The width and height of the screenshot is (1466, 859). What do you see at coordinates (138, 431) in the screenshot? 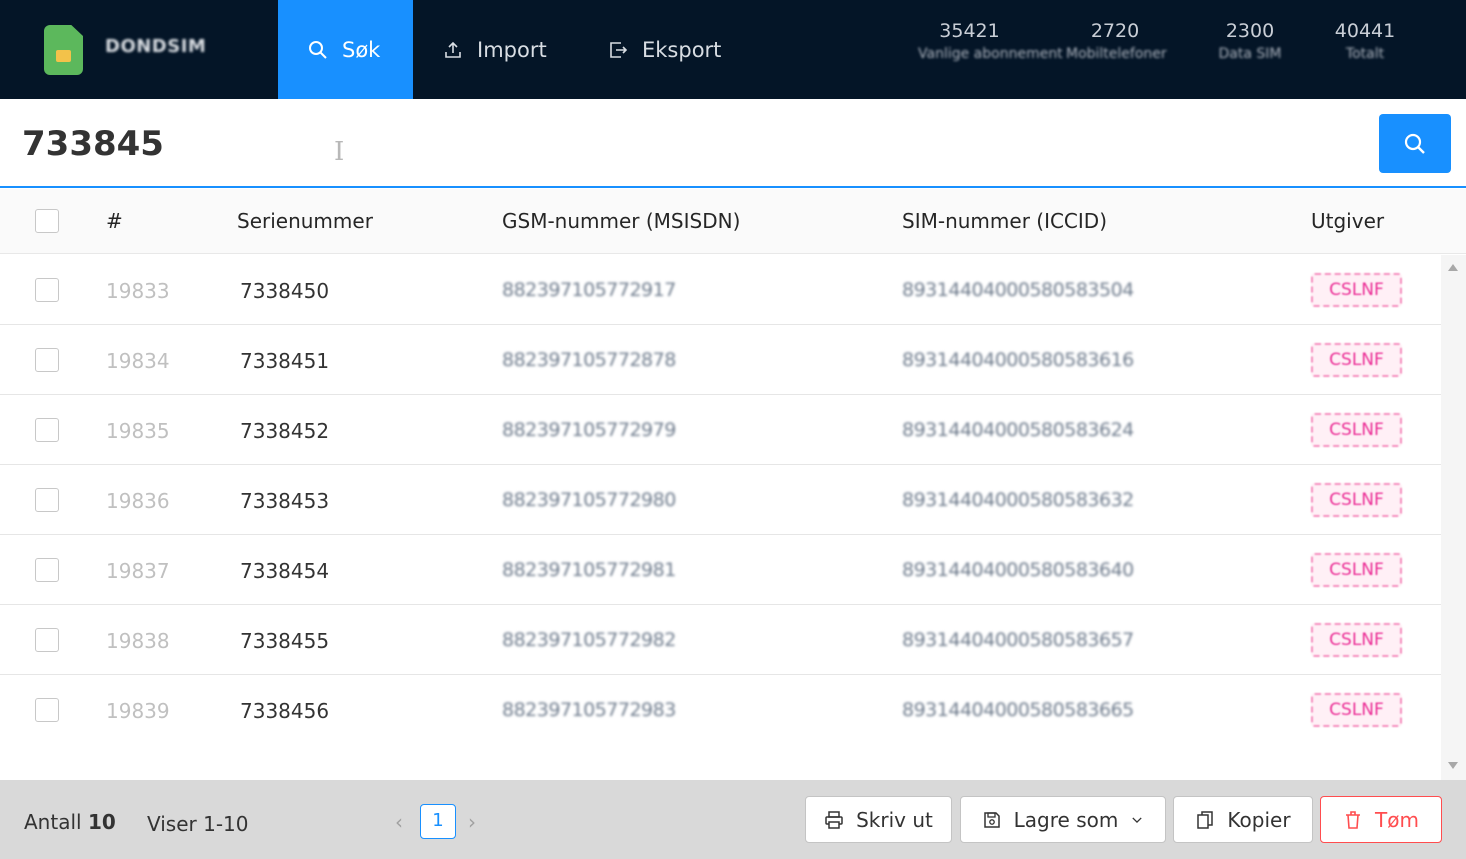
I see `row-index: 19835` at bounding box center [138, 431].